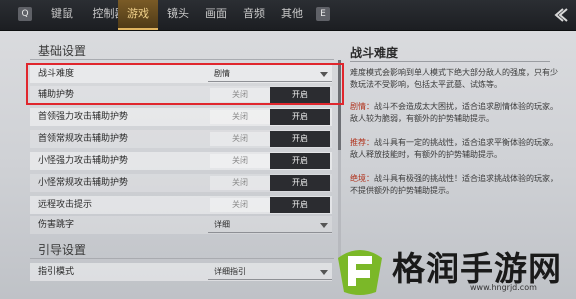 Image resolution: width=576 pixels, height=299 pixels. I want to click on tab-other: 其他, so click(292, 15).